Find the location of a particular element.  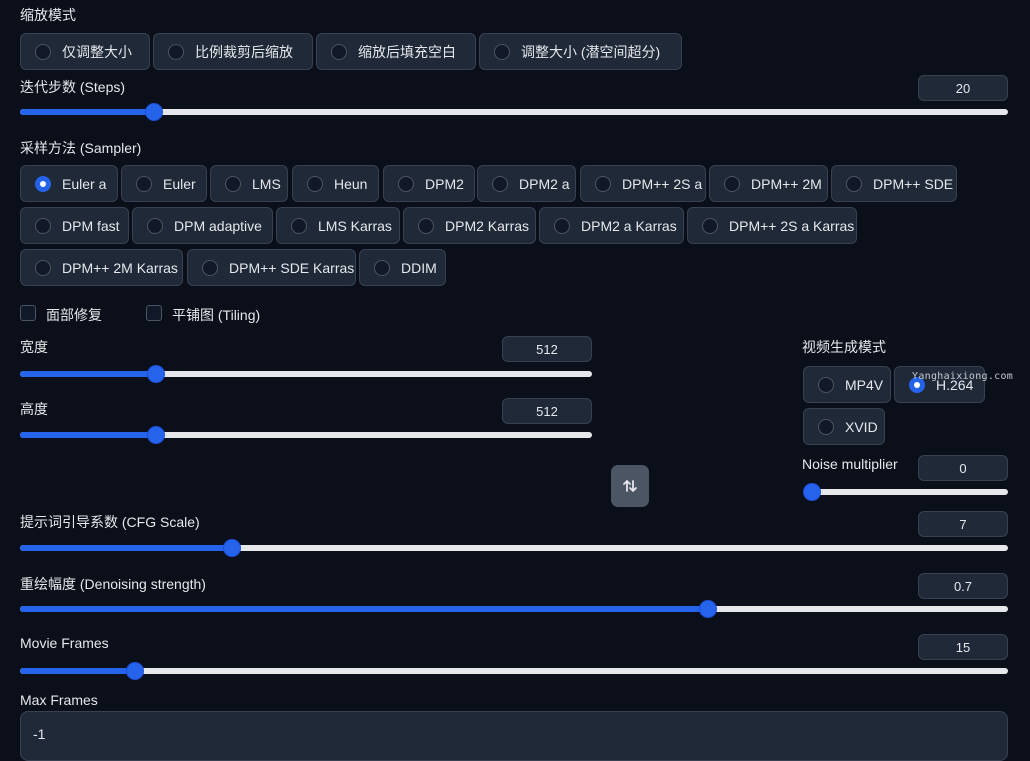

sampler-option-dpm2-a: DPM2 a is located at coordinates (526, 183).